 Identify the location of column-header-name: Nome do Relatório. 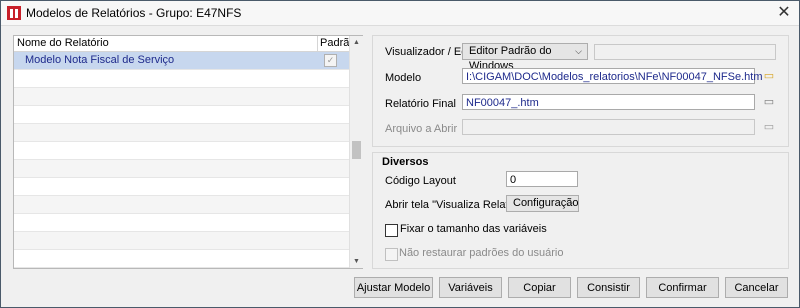
(63, 43).